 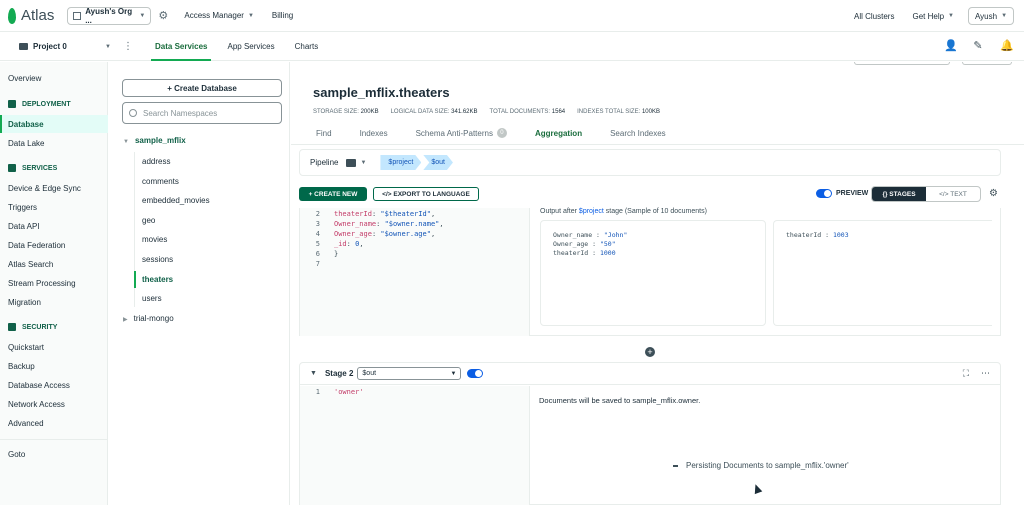 What do you see at coordinates (44, 188) in the screenshot?
I see `sidebar-item-device-sync: Device & Edge Sync` at bounding box center [44, 188].